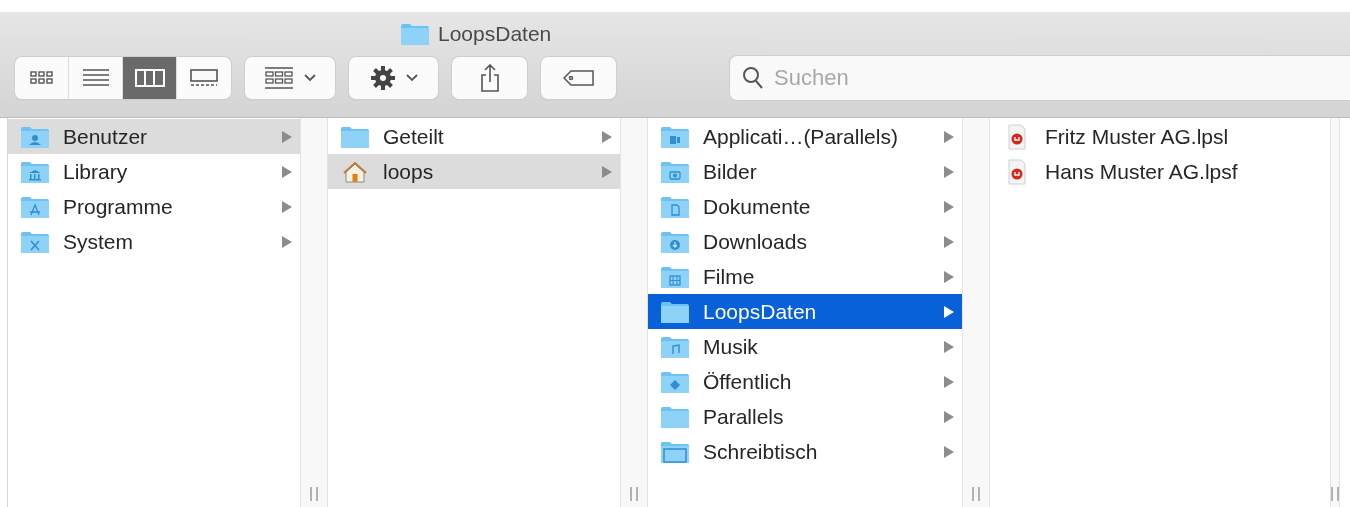 The height and width of the screenshot is (507, 1350). Describe the element at coordinates (805, 311) in the screenshot. I see `browser-row: LoopsDaten` at that location.